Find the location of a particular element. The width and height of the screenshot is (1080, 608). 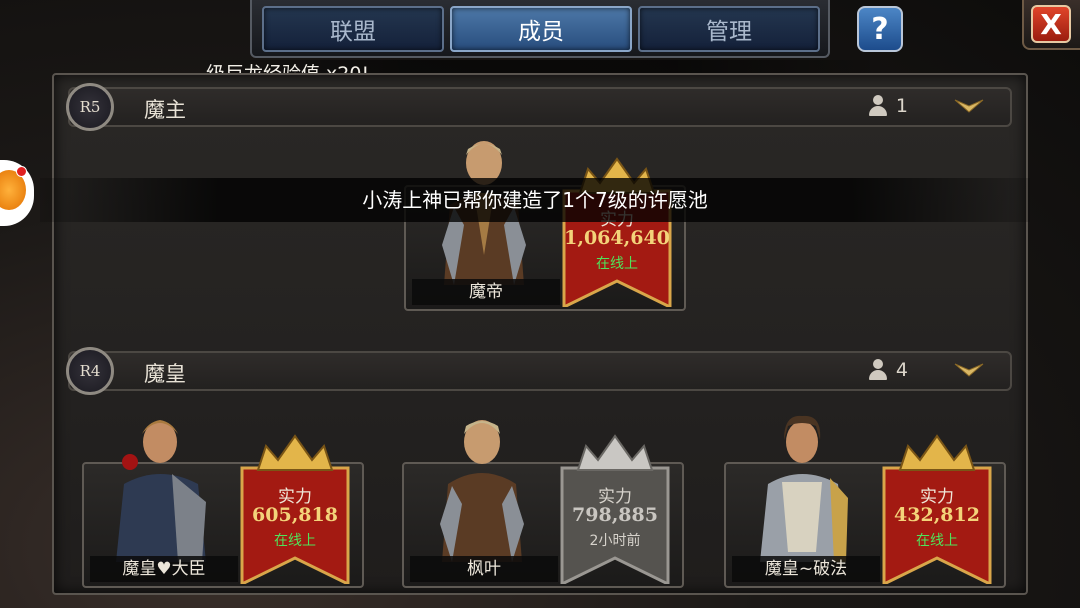

close-button: X is located at coordinates (1051, 25).